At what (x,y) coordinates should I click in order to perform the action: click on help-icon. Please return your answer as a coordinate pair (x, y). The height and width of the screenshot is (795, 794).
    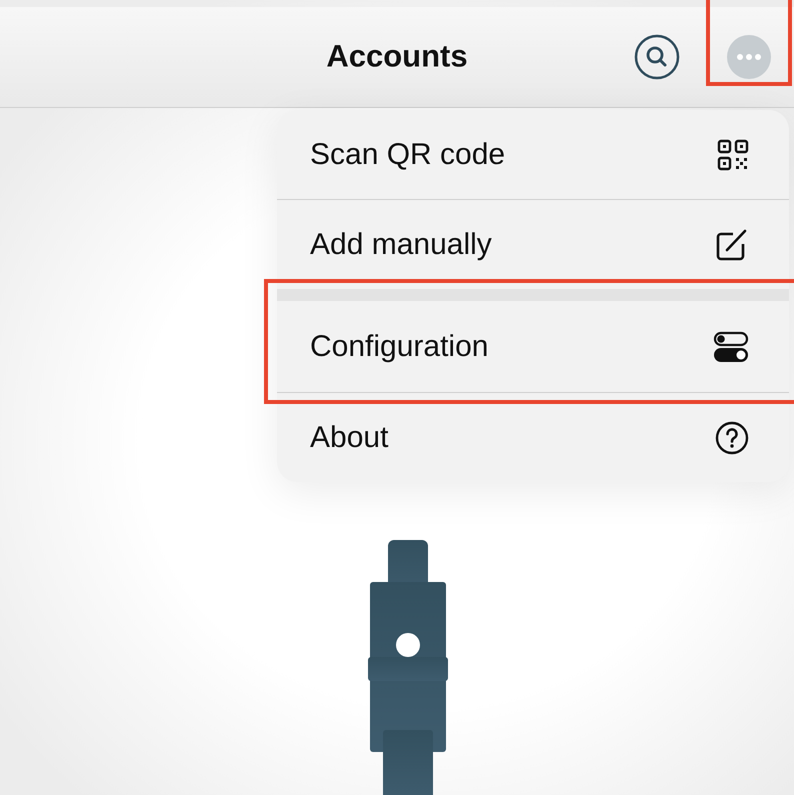
    Looking at the image, I should click on (732, 437).